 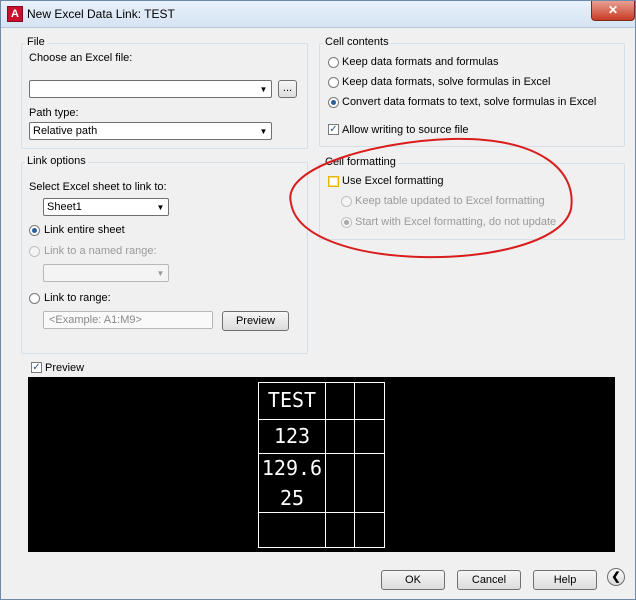 What do you see at coordinates (36, 367) in the screenshot?
I see `preview-checkbox: ✓` at bounding box center [36, 367].